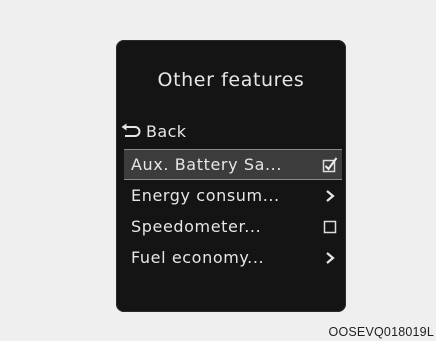 This screenshot has width=436, height=341. I want to click on menu-title: Other features, so click(231, 80).